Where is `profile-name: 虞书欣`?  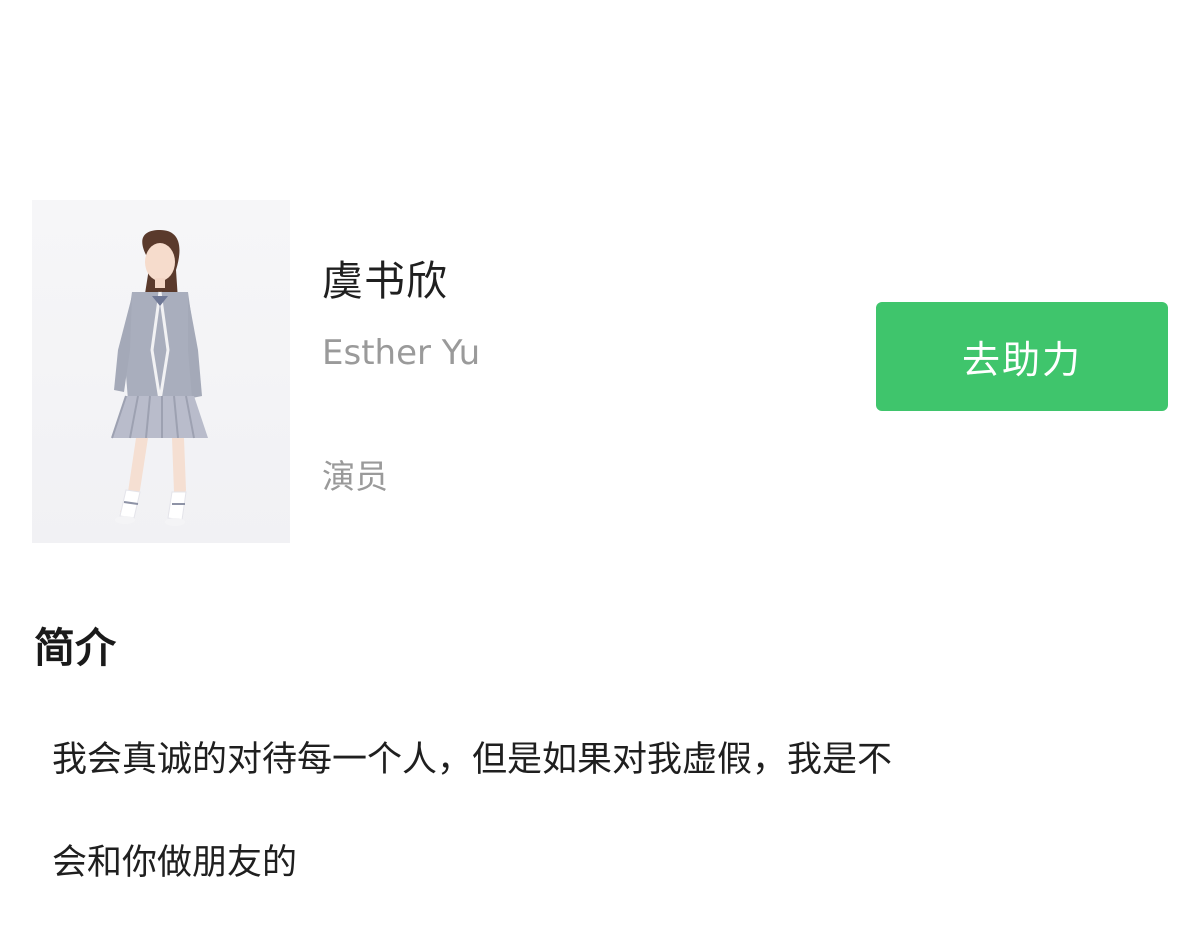 profile-name: 虞书欣 is located at coordinates (385, 281).